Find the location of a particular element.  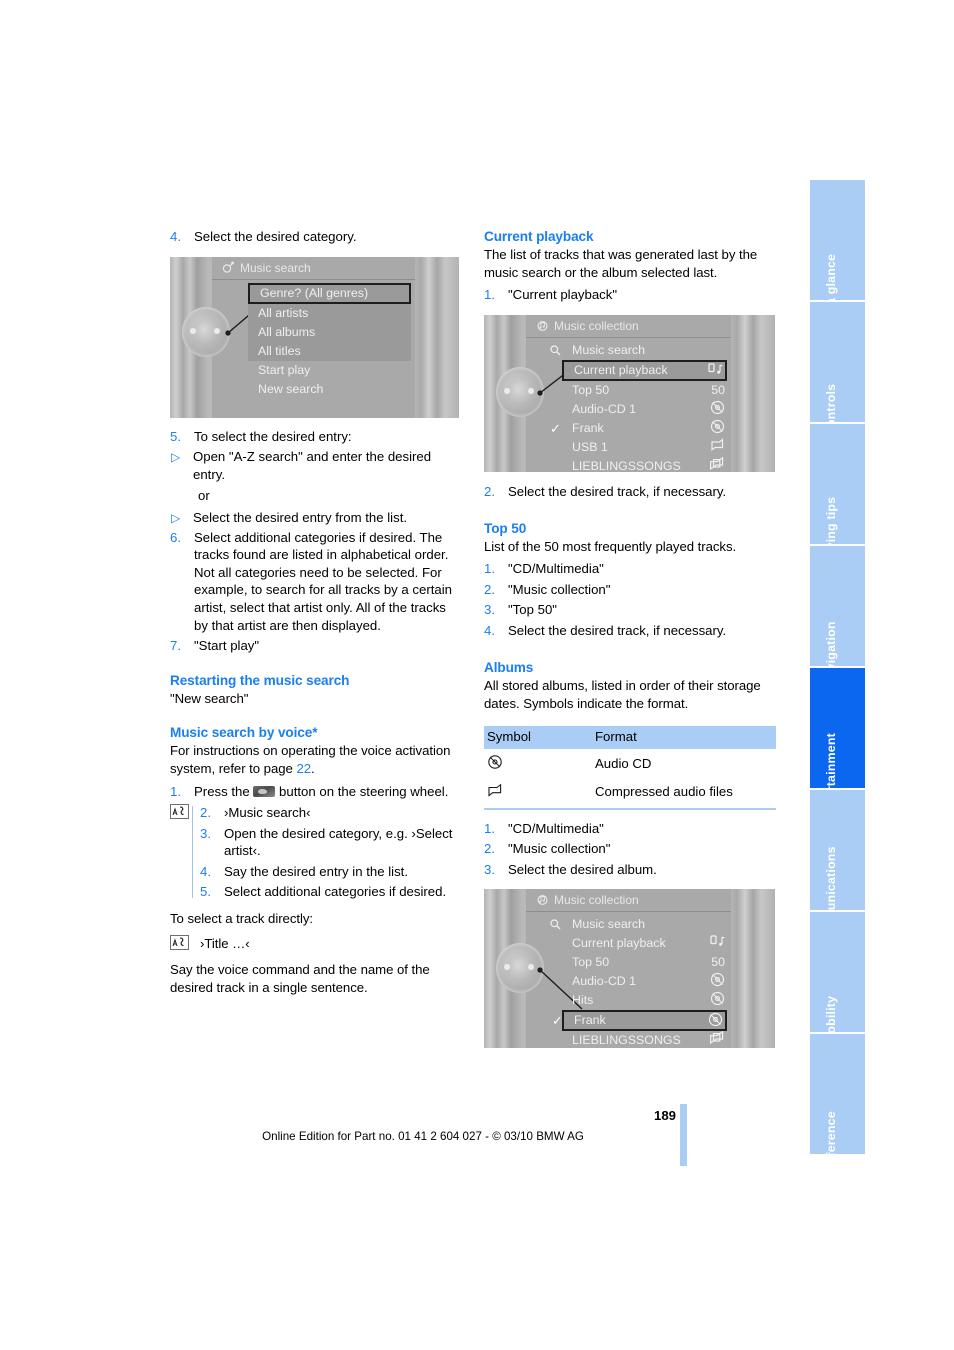

row-label: Frank is located at coordinates (590, 1020).